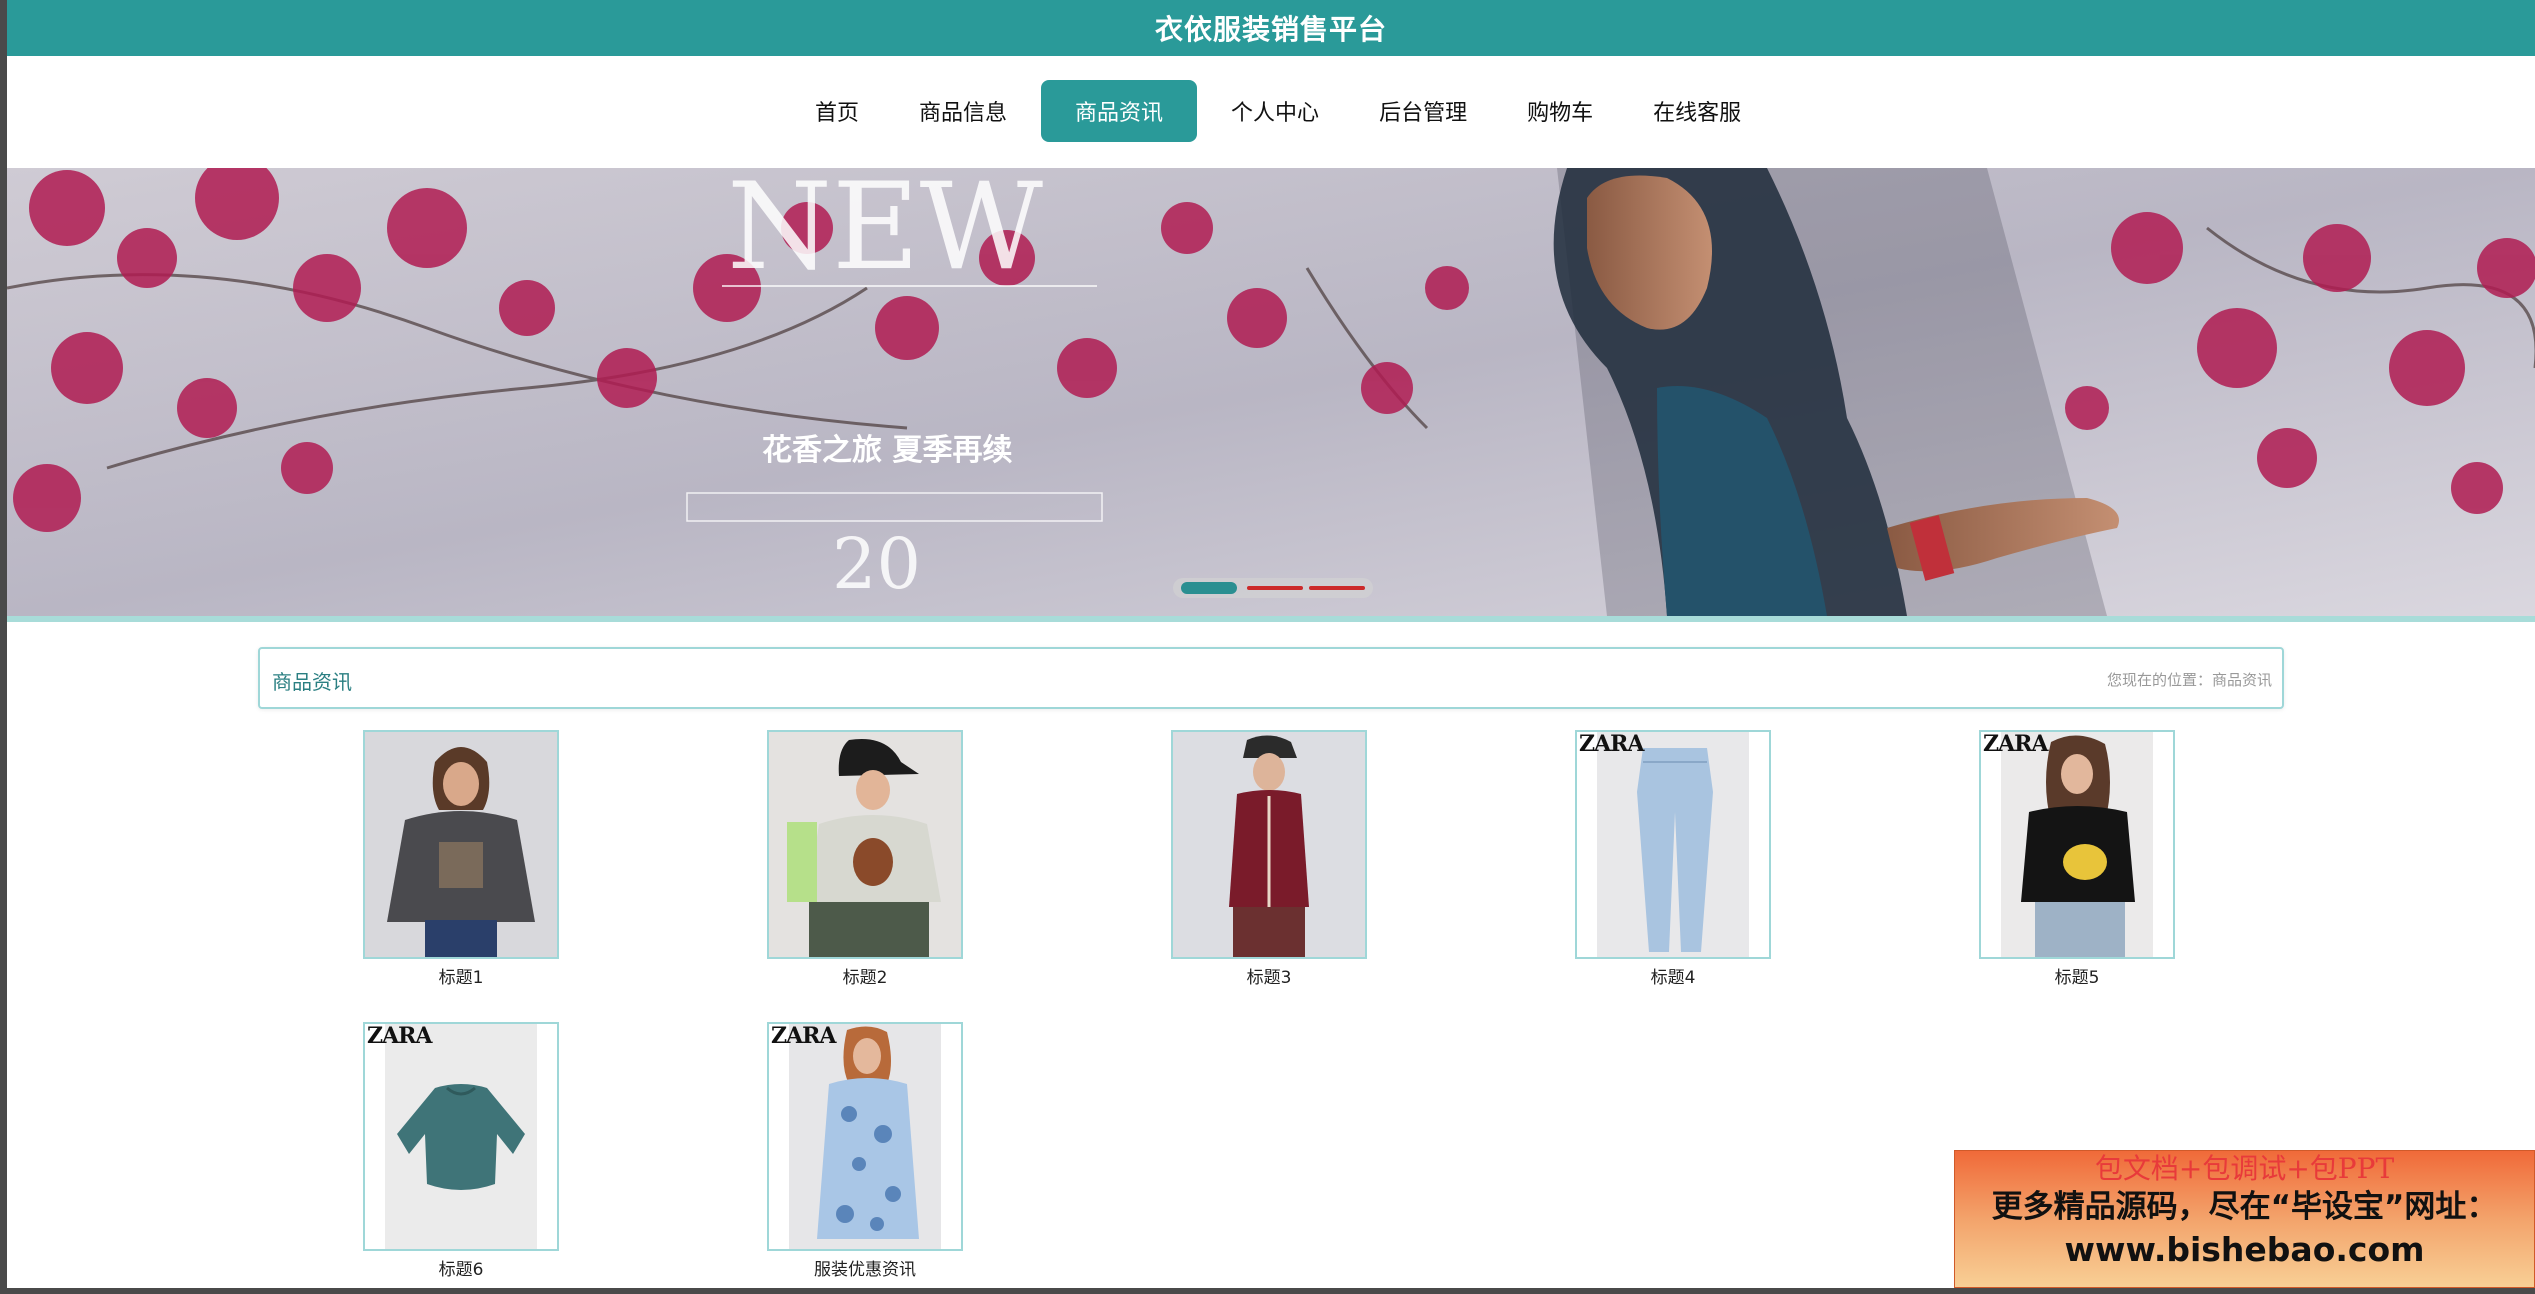 Image resolution: width=2535 pixels, height=1294 pixels. I want to click on site-title: 衣依服装销售平台, so click(1270, 29).